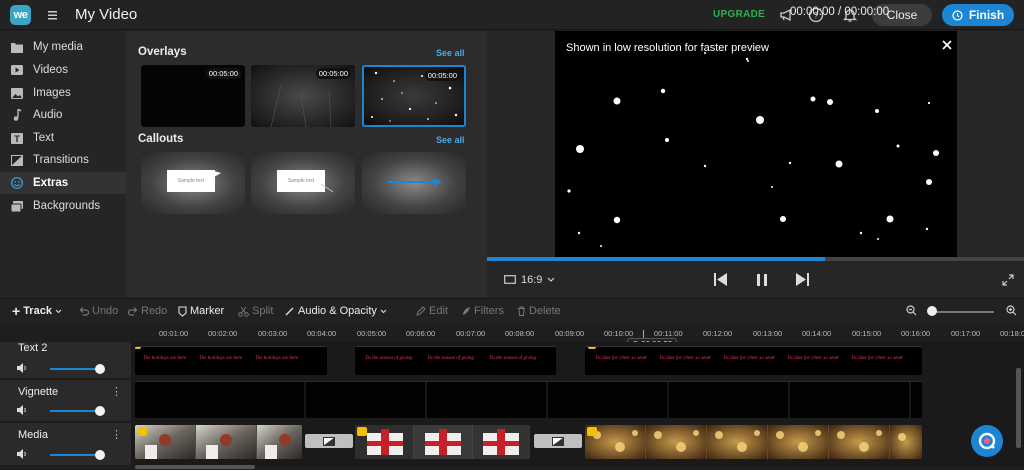 The width and height of the screenshot is (1024, 470). What do you see at coordinates (336, 311) in the screenshot?
I see `audio-opacity-menu: Audio & Opacity` at bounding box center [336, 311].